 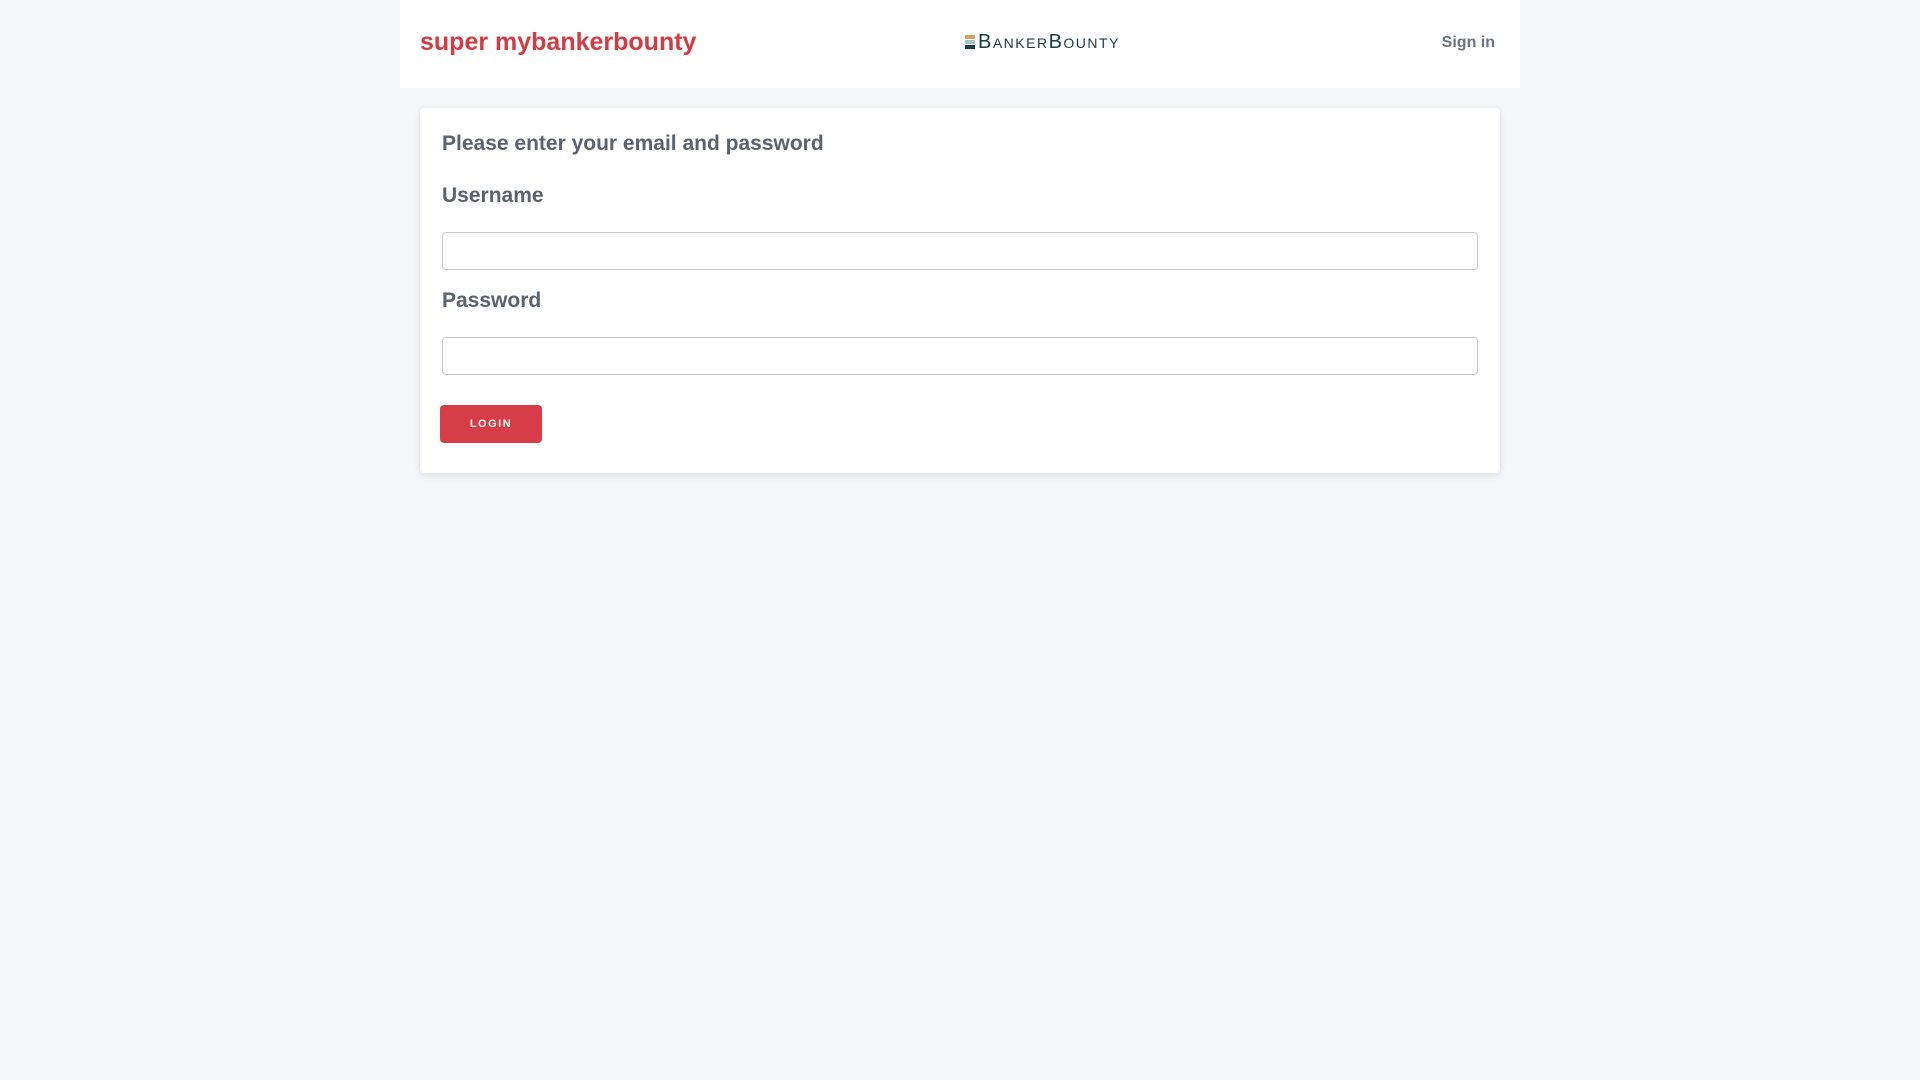 What do you see at coordinates (493, 195) in the screenshot?
I see `username-label: Username` at bounding box center [493, 195].